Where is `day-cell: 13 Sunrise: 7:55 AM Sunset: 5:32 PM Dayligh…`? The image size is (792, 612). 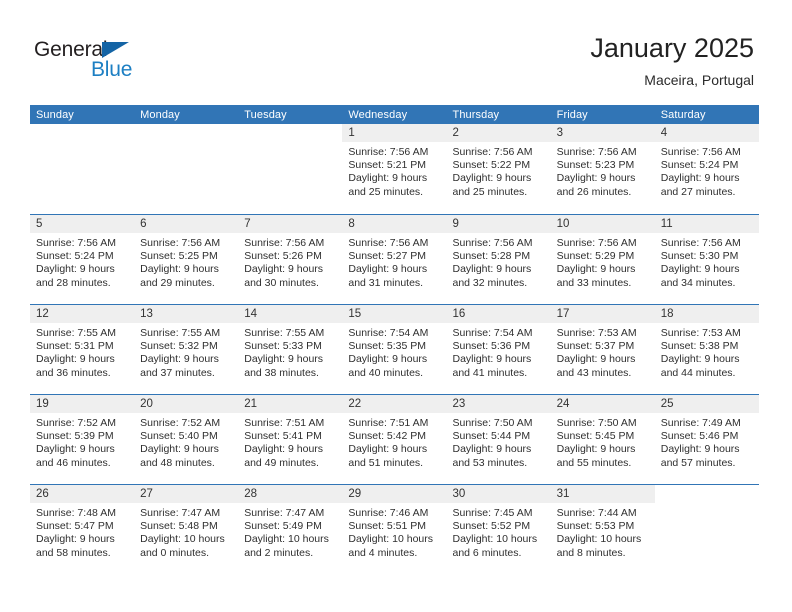 day-cell: 13 Sunrise: 7:55 AM Sunset: 5:32 PM Dayligh… is located at coordinates (186, 349).